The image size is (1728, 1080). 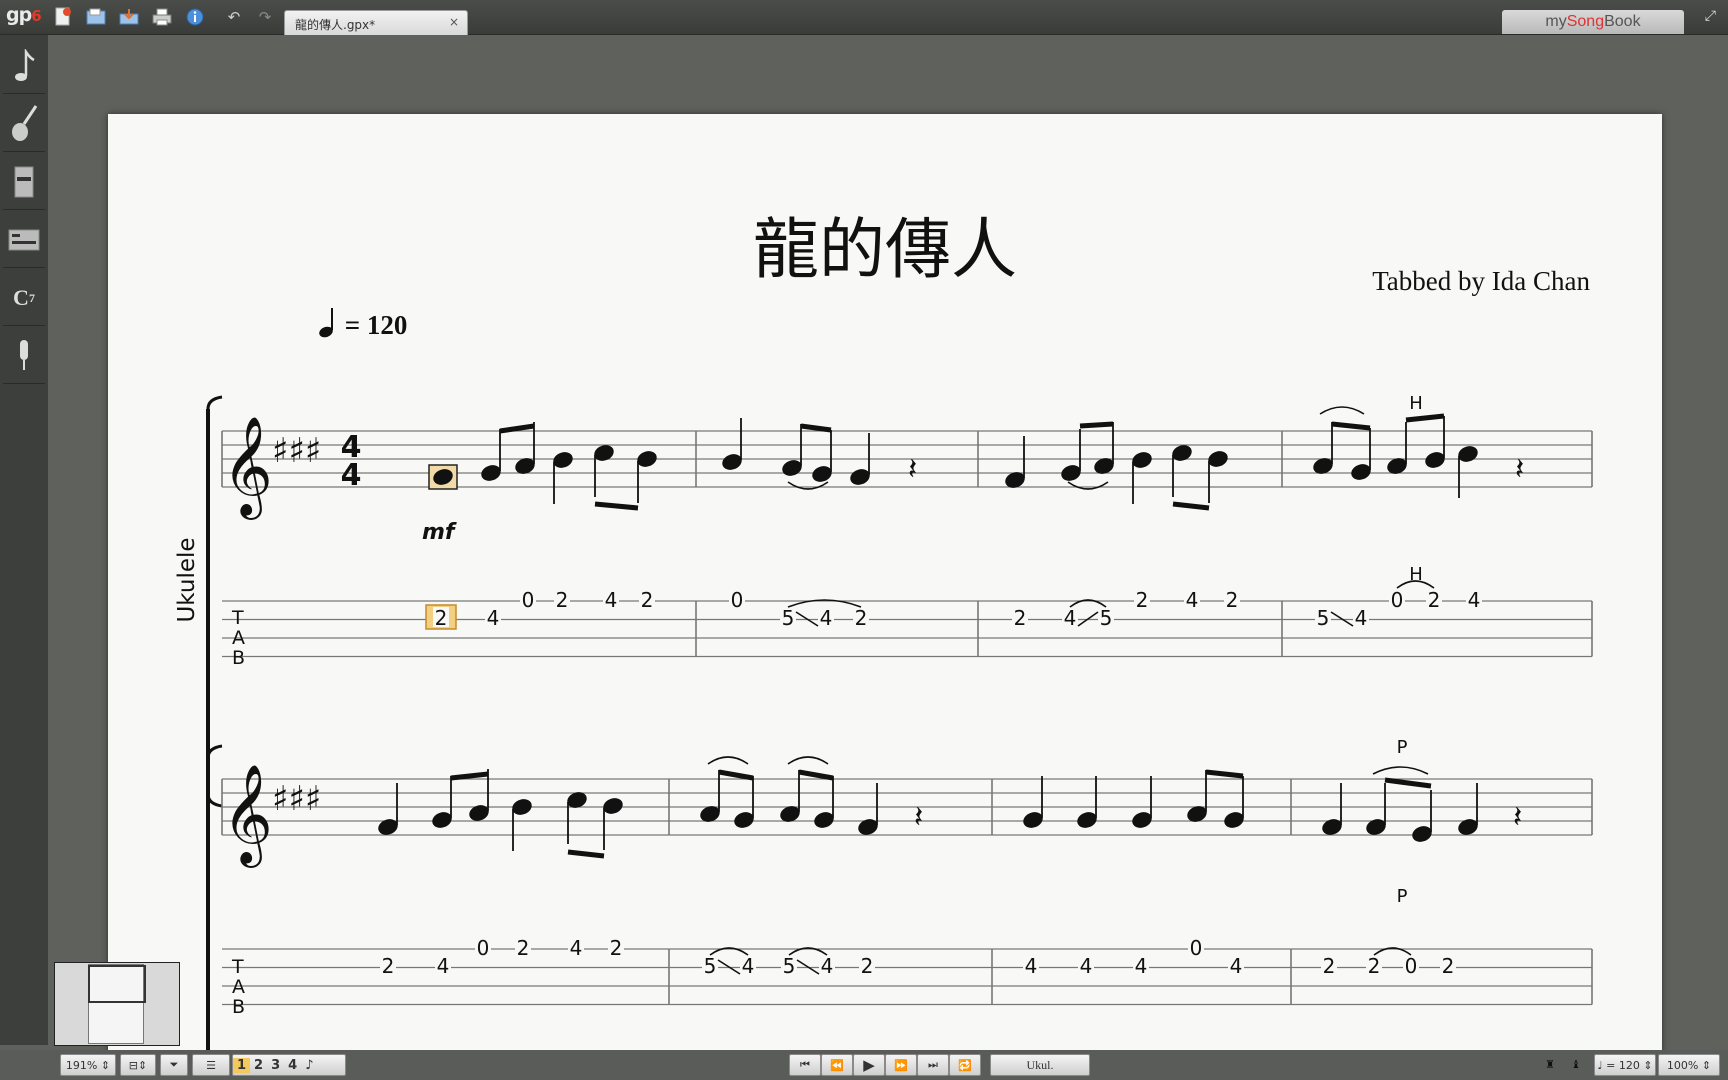 What do you see at coordinates (117, 984) in the screenshot?
I see `navigator-viewport` at bounding box center [117, 984].